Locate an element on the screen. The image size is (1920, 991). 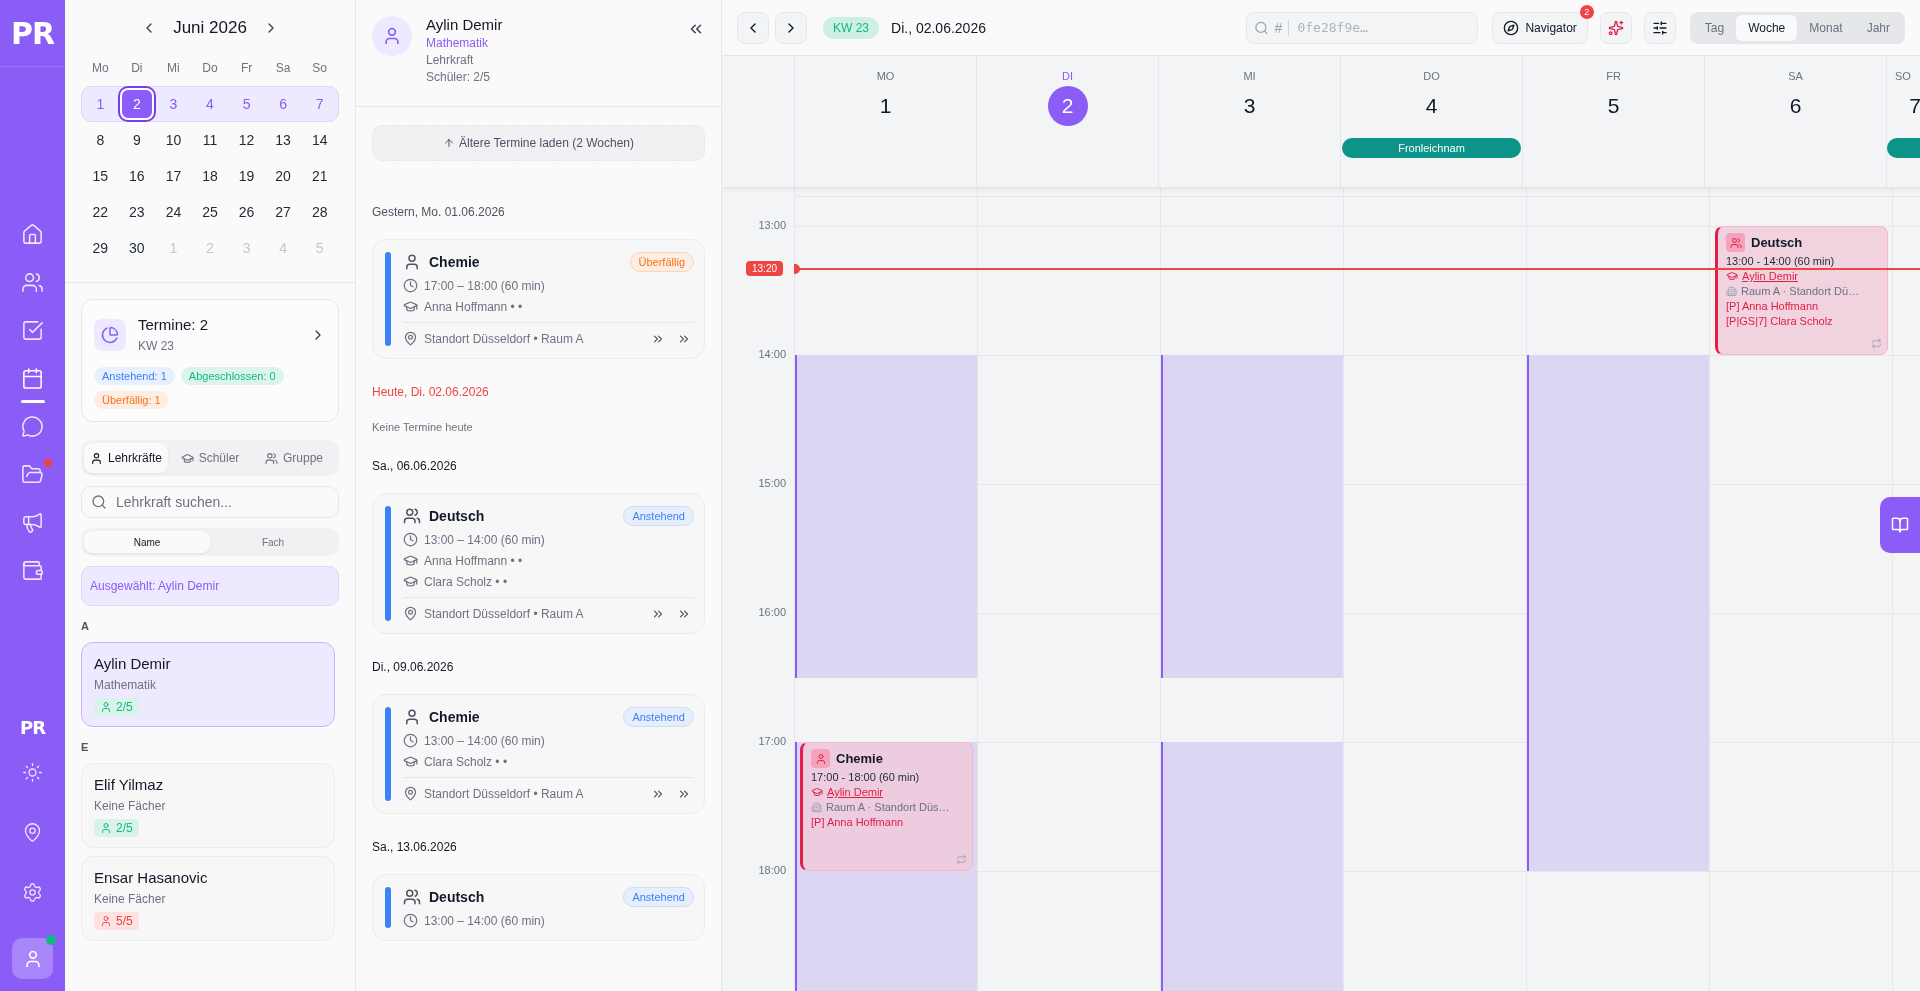
previous-week-button is located at coordinates (753, 27).